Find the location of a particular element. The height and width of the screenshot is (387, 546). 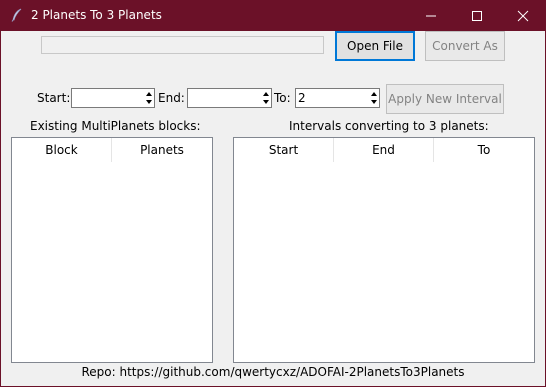

close-button is located at coordinates (523, 15).